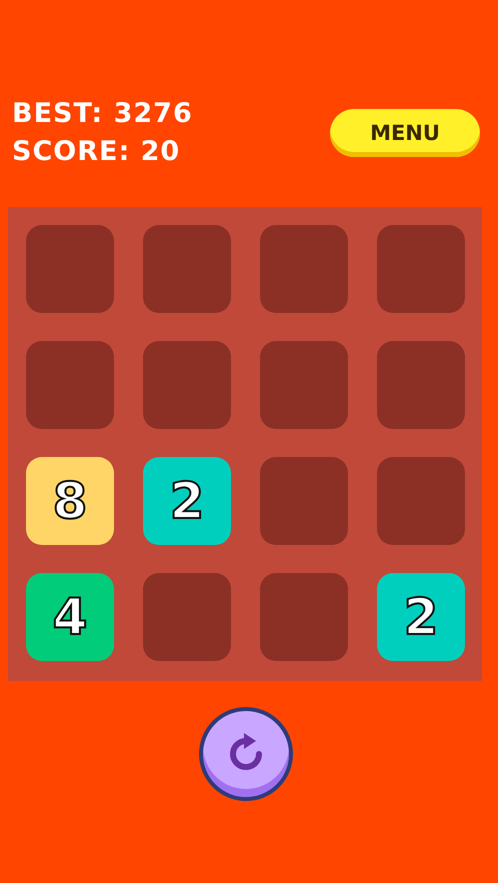 This screenshot has height=883, width=498. What do you see at coordinates (70, 617) in the screenshot?
I see `number-tile: 4` at bounding box center [70, 617].